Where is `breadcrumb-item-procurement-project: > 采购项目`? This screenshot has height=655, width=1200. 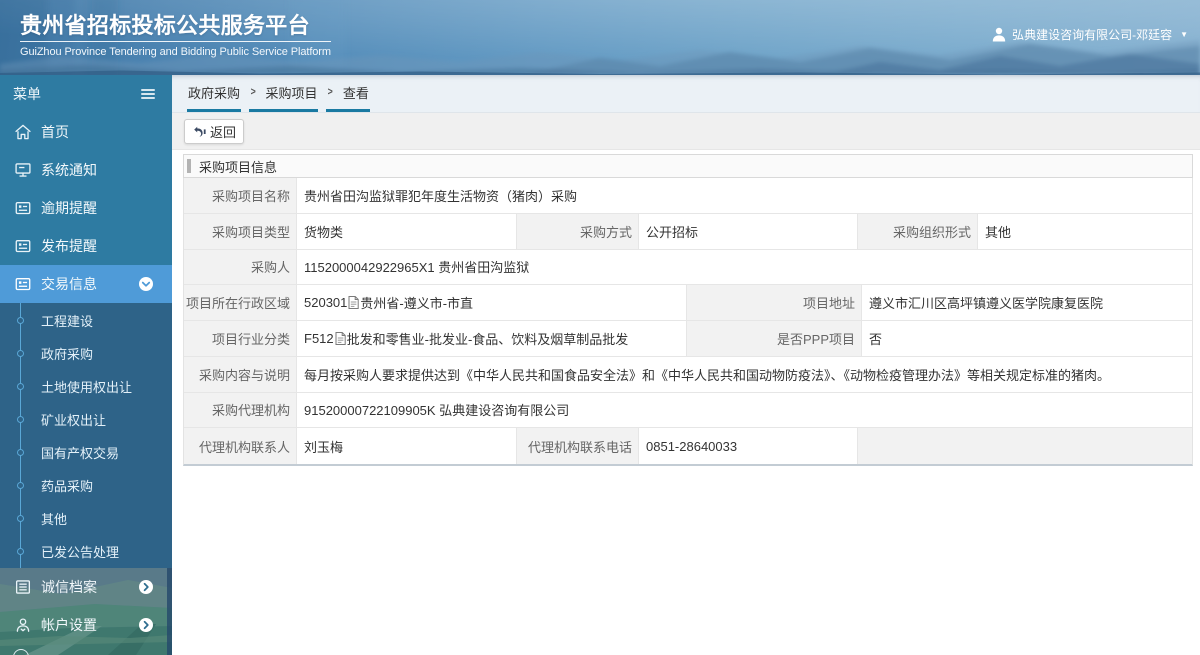
breadcrumb-item-procurement-project: > 采购项目 is located at coordinates (284, 93).